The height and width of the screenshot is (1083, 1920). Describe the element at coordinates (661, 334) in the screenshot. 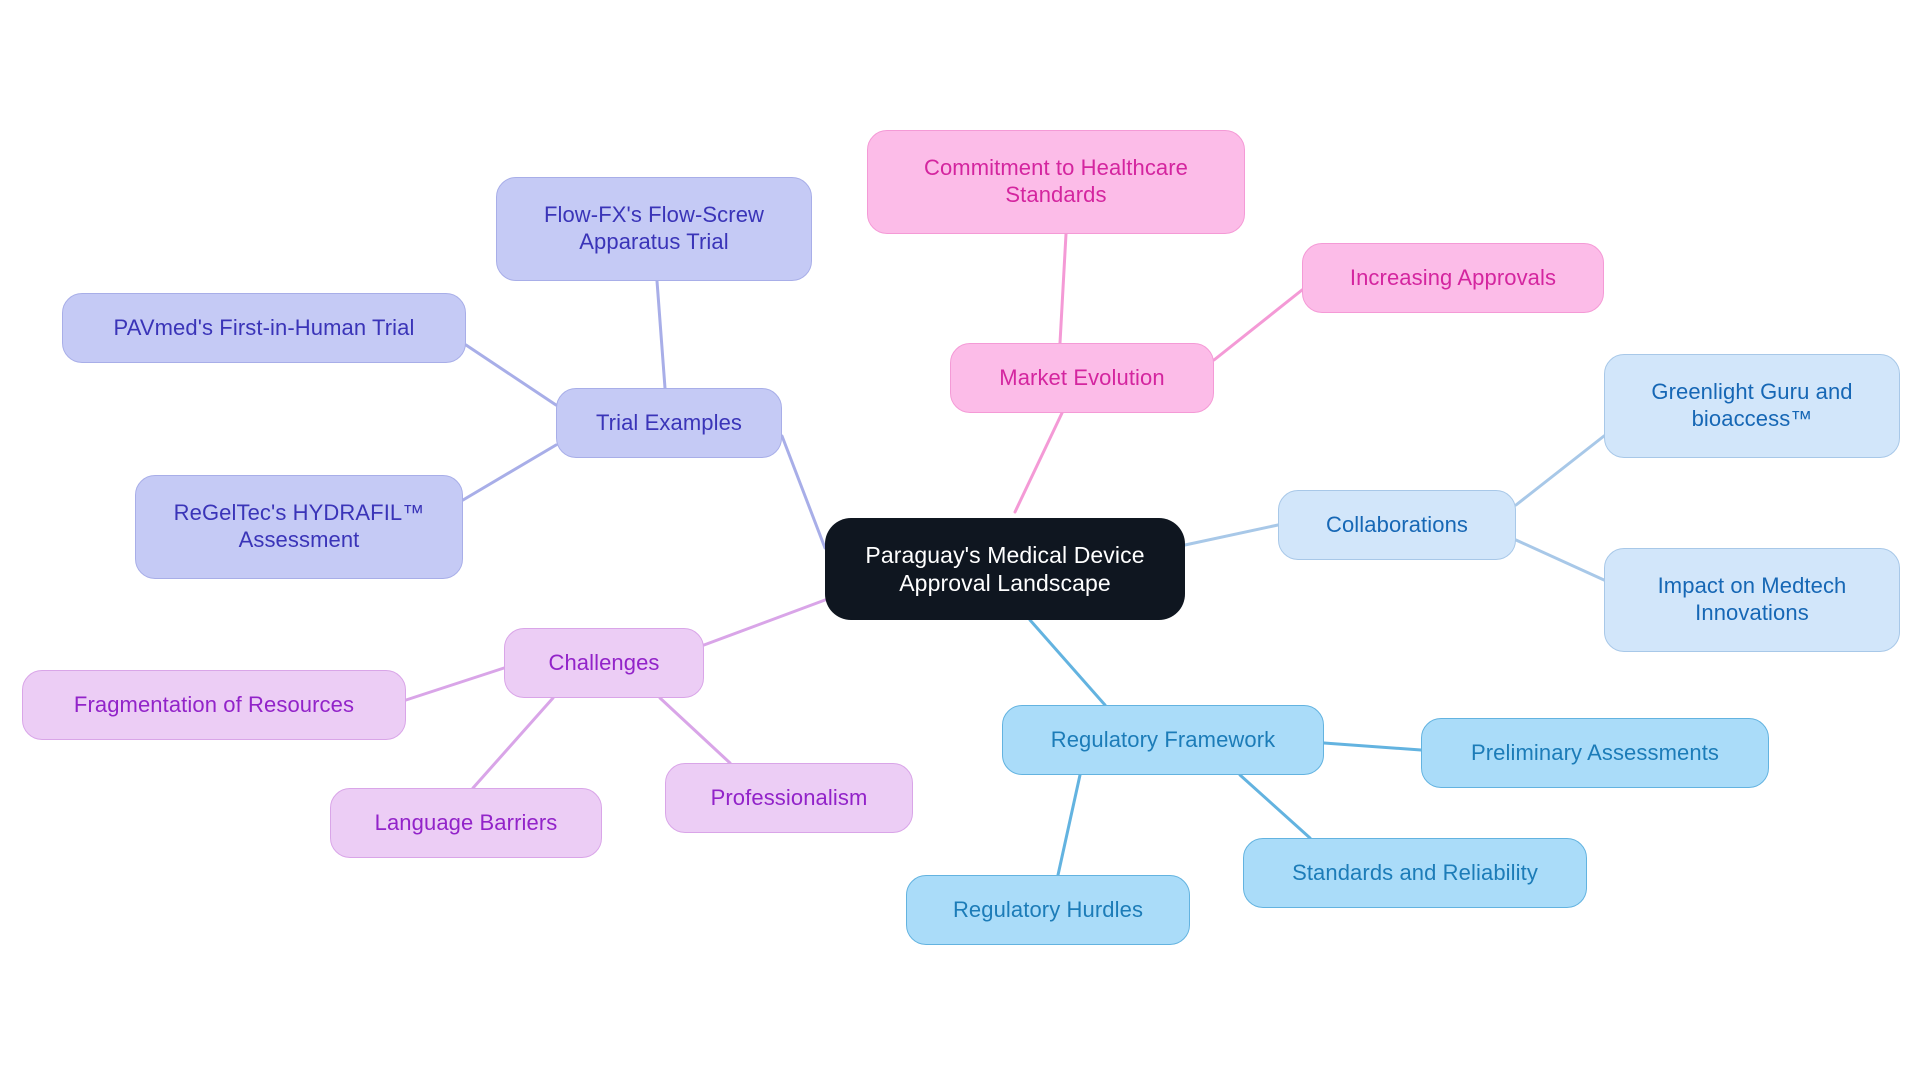

I see `edge-trial-examples-flow-fx` at that location.